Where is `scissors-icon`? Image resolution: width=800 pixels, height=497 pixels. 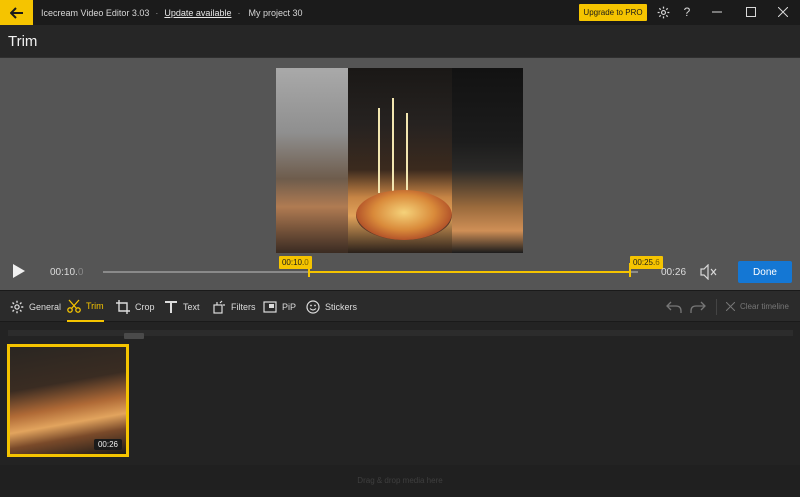 scissors-icon is located at coordinates (74, 306).